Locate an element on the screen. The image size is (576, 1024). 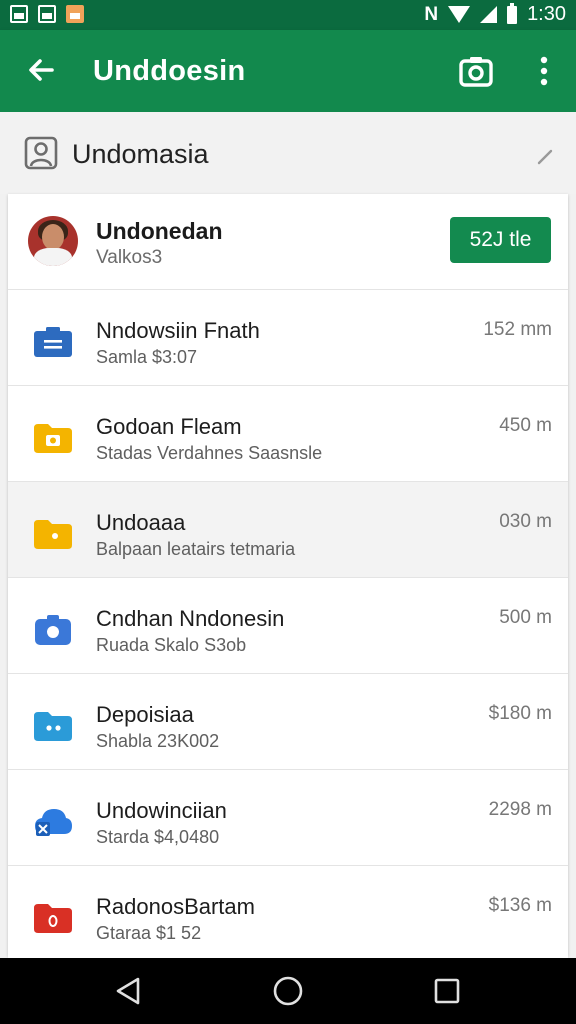
clock: 1:30 is located at coordinates (546, 14).